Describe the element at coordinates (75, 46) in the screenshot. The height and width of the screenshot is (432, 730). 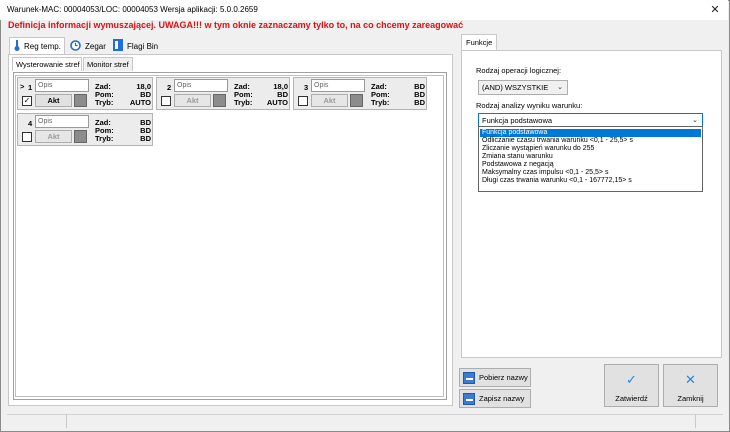
I see `clock-icon` at that location.